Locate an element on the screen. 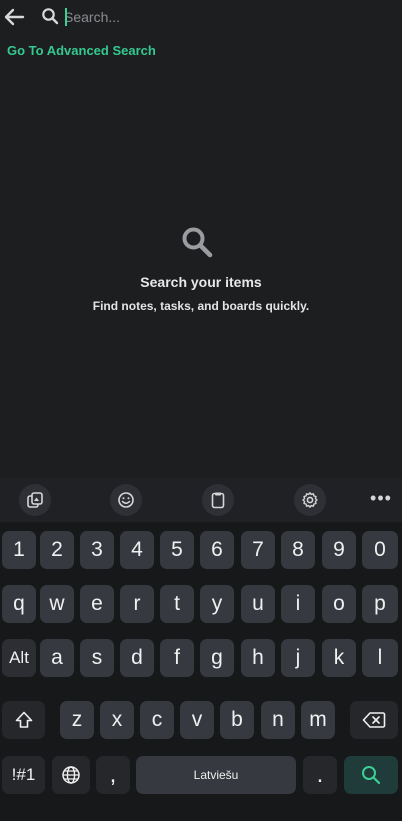 This screenshot has width=402, height=821. keyboard-toolbar: ••• is located at coordinates (201, 500).